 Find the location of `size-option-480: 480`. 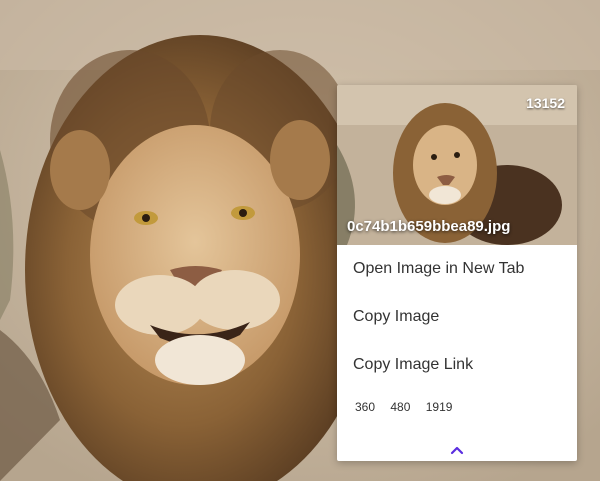

size-option-480: 480 is located at coordinates (400, 407).